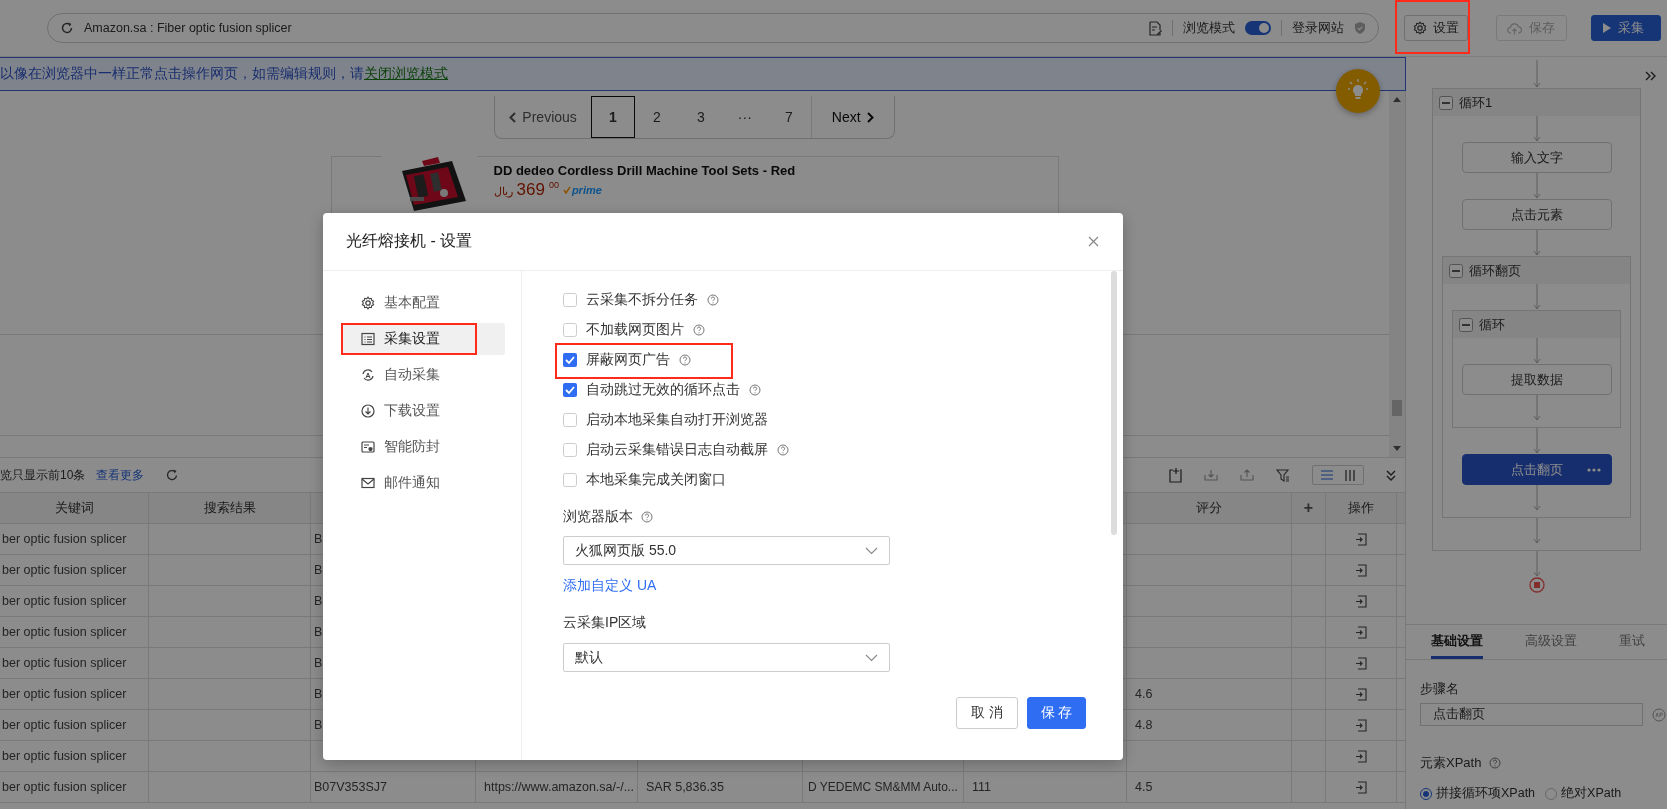 The width and height of the screenshot is (1667, 809). I want to click on nav-item: 下载设置, so click(423, 411).